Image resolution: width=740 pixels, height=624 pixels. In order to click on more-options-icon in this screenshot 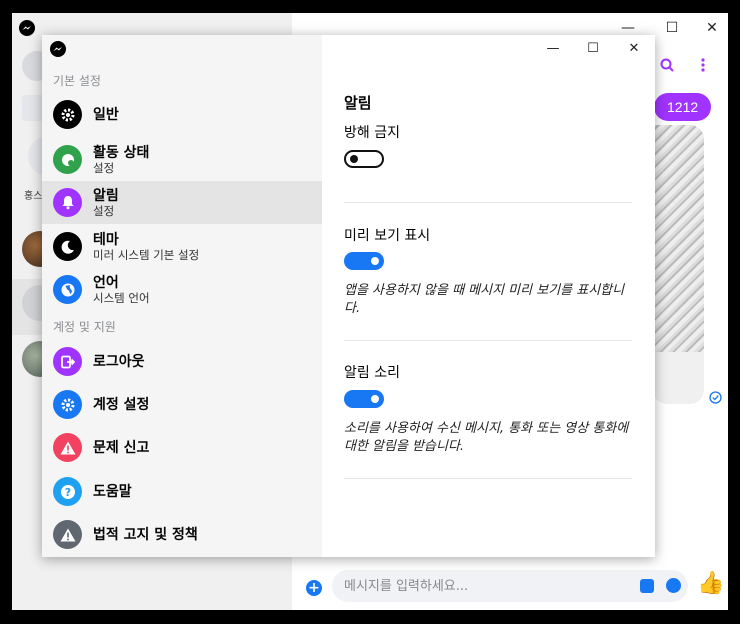, I will do `click(703, 65)`.